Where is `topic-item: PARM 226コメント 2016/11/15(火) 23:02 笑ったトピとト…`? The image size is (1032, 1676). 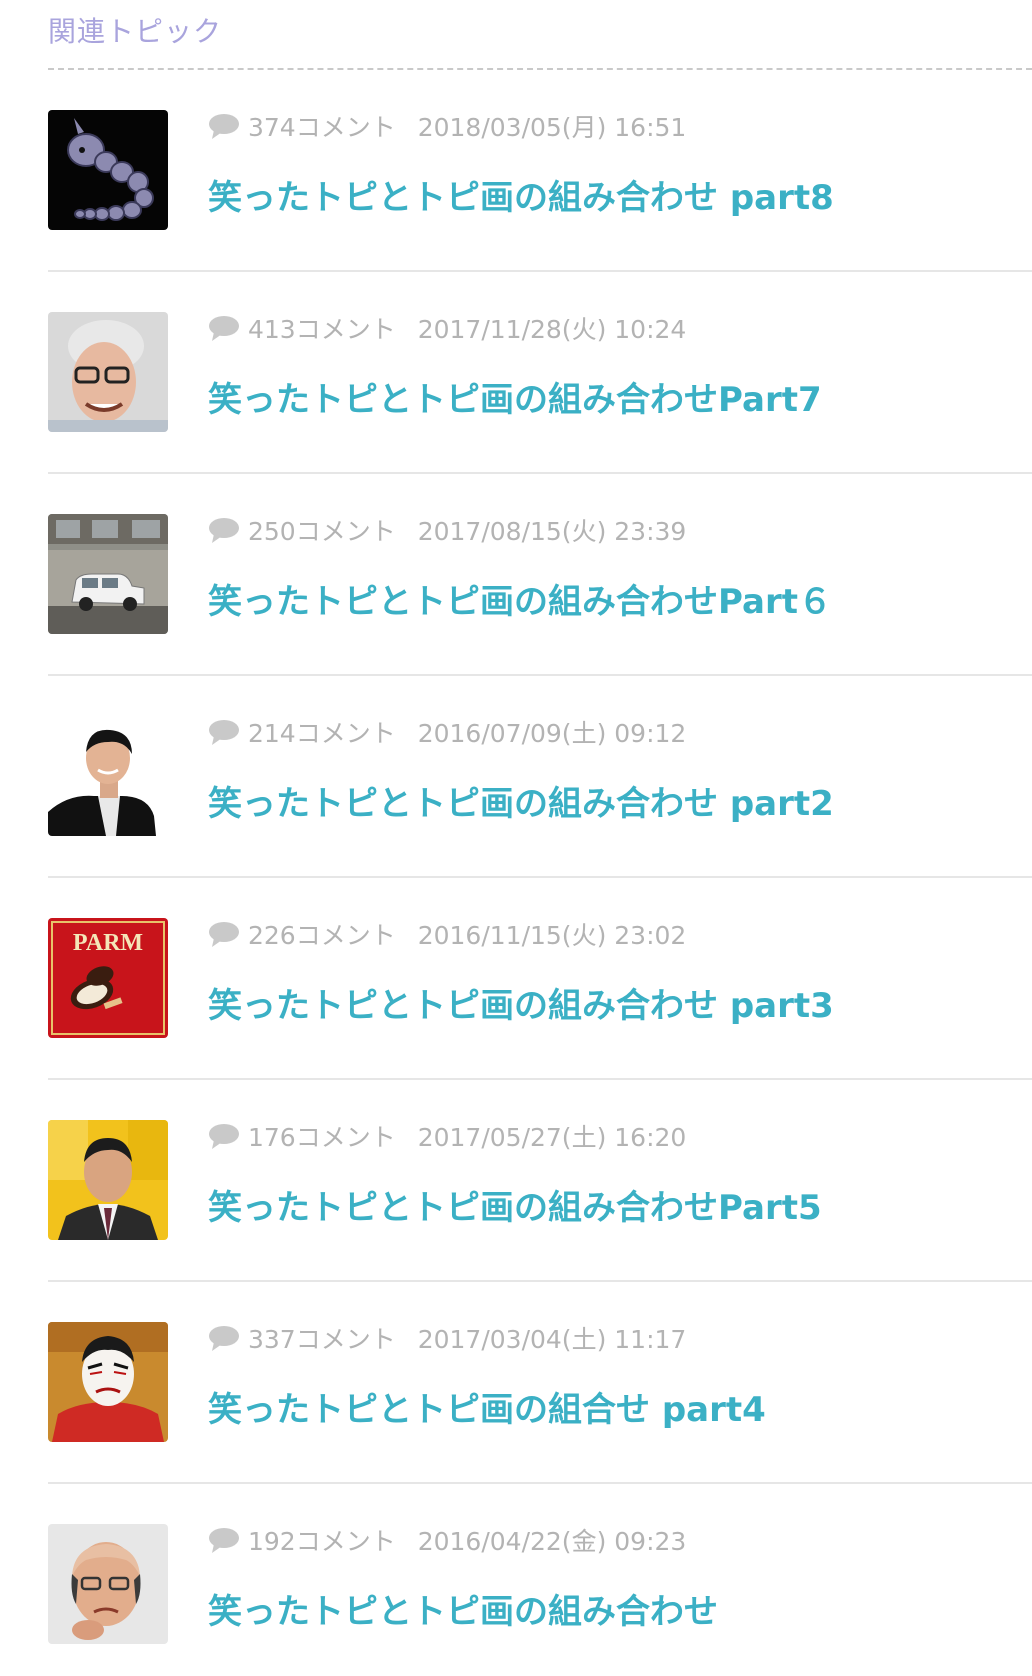 topic-item: PARM 226コメント 2016/11/15(火) 23:02 笑ったトピとト… is located at coordinates (540, 979).